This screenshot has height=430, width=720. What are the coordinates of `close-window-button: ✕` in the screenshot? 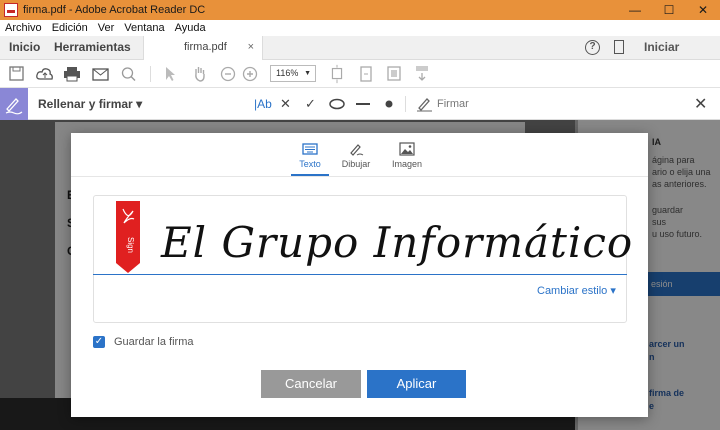 It's located at (703, 10).